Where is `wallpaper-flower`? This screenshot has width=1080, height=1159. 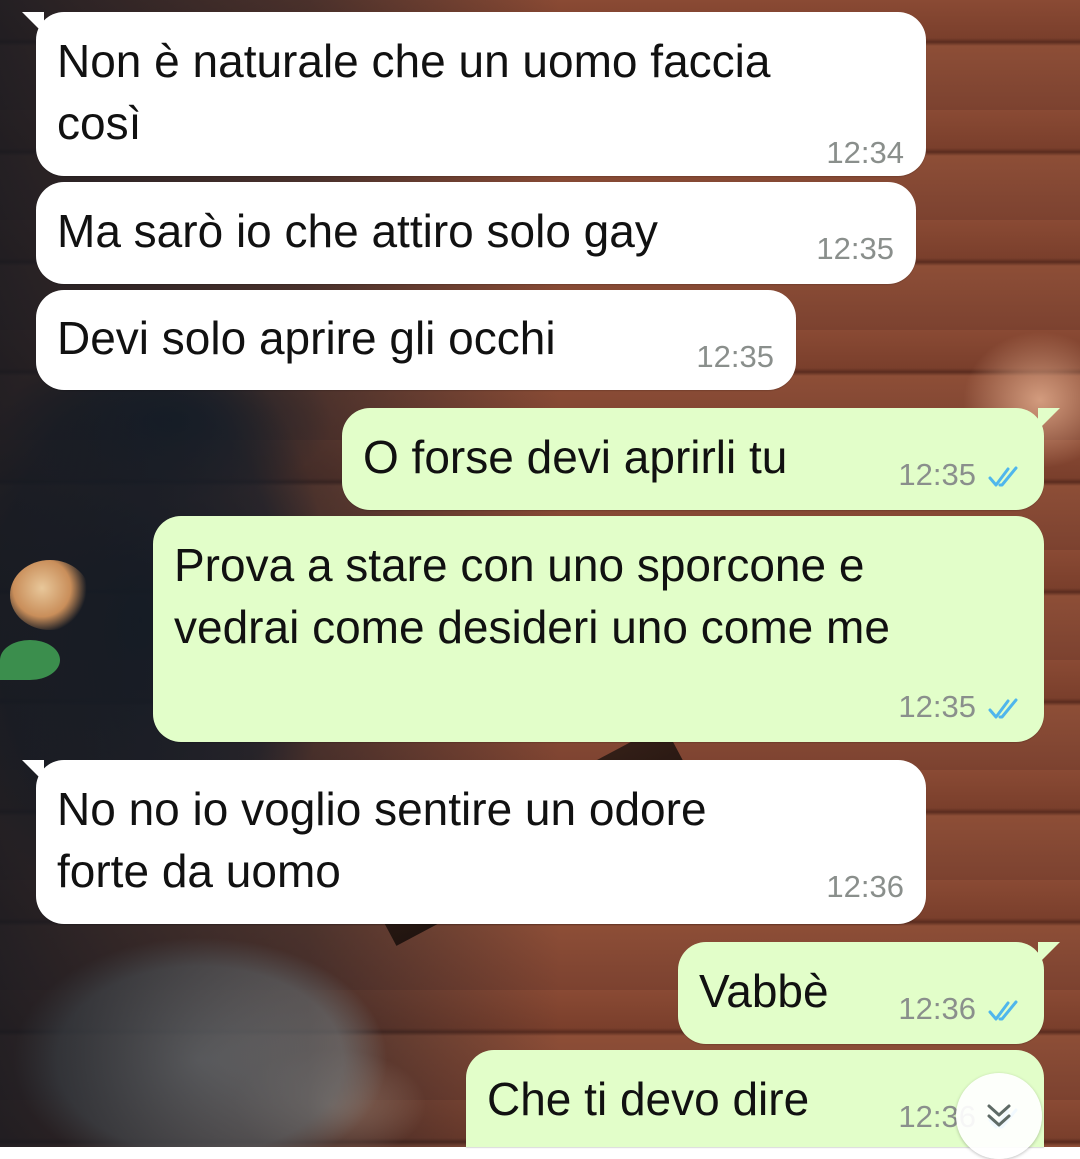
wallpaper-flower is located at coordinates (50, 595).